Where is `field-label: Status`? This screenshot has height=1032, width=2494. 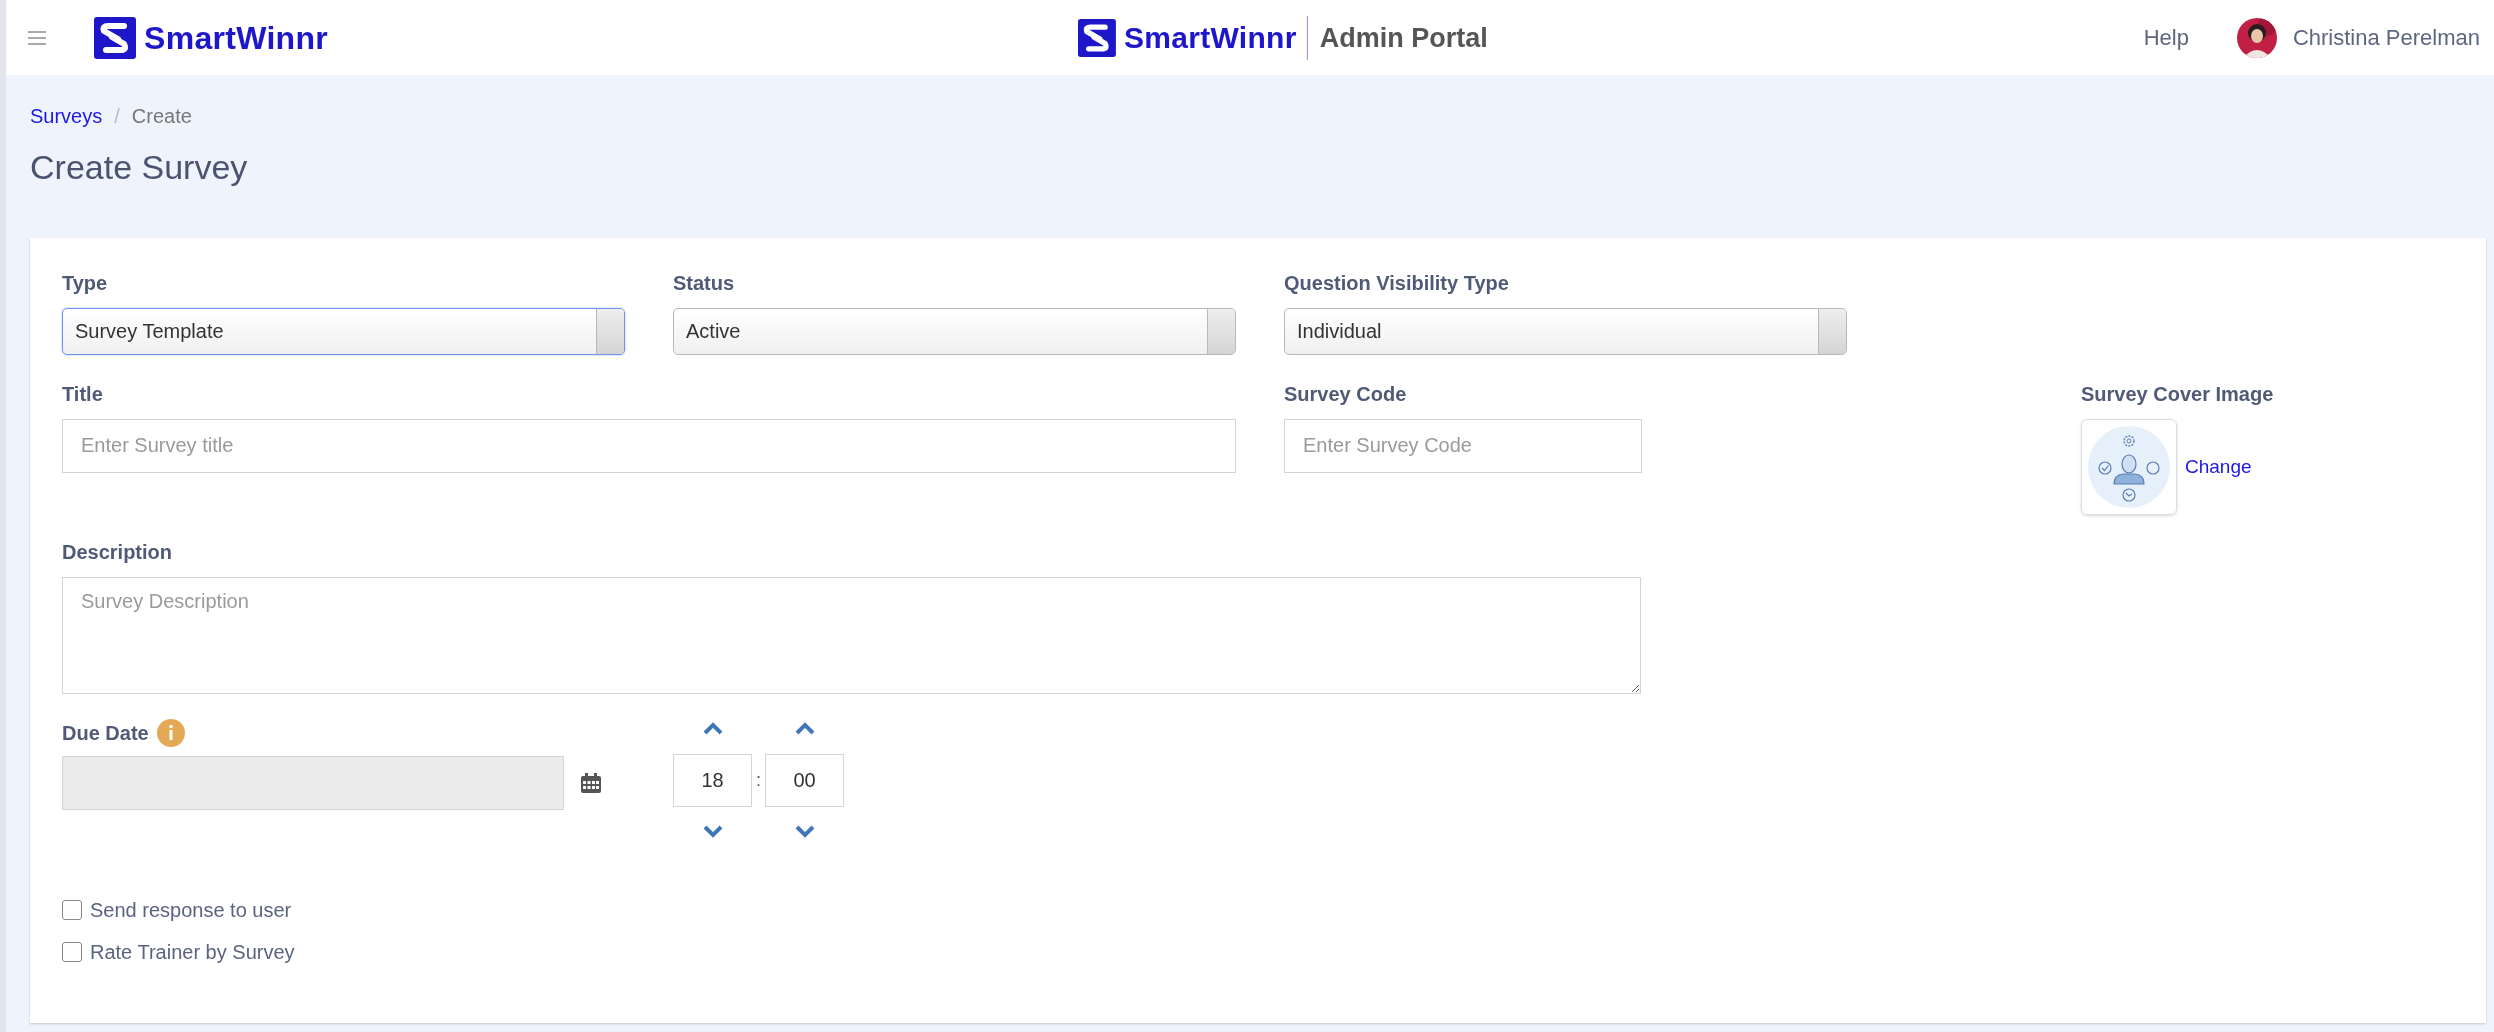
field-label: Status is located at coordinates (704, 283).